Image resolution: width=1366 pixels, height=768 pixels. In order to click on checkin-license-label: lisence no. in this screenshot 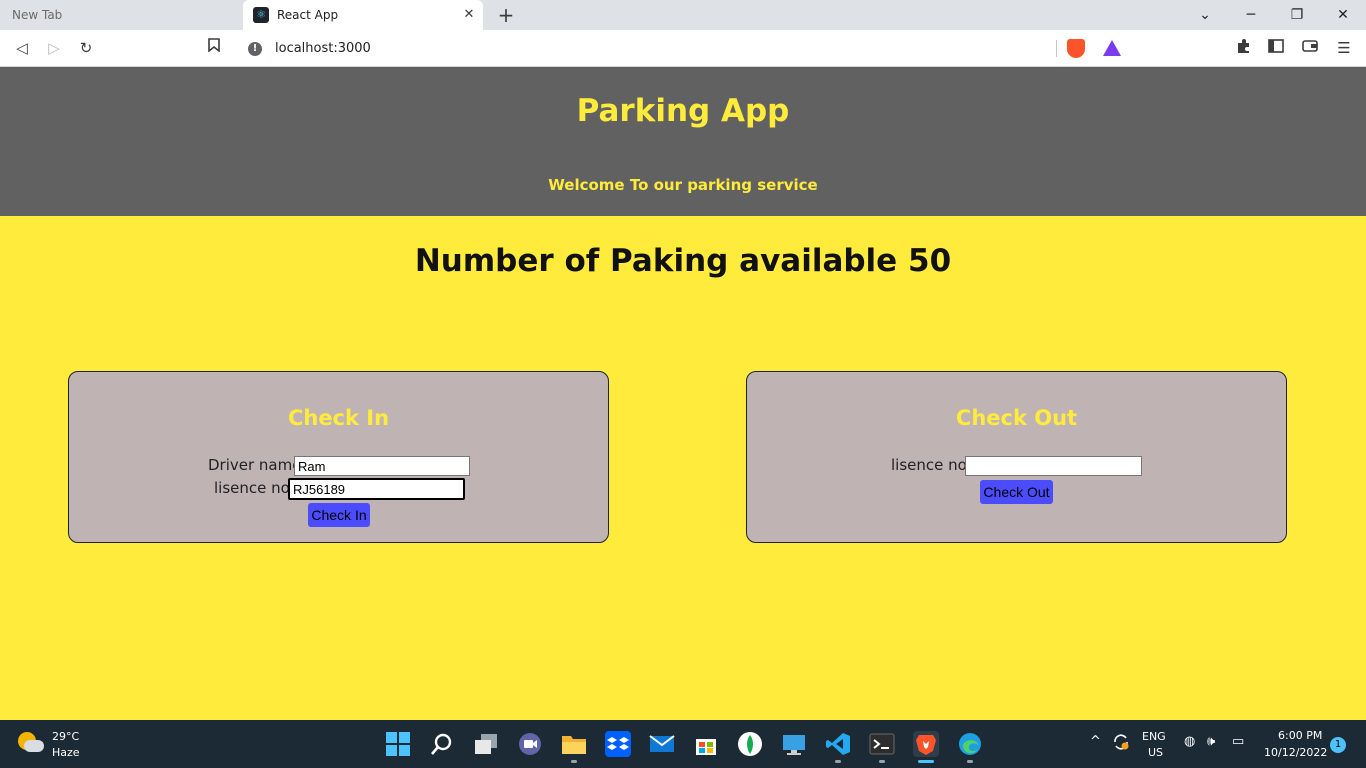, I will do `click(254, 488)`.